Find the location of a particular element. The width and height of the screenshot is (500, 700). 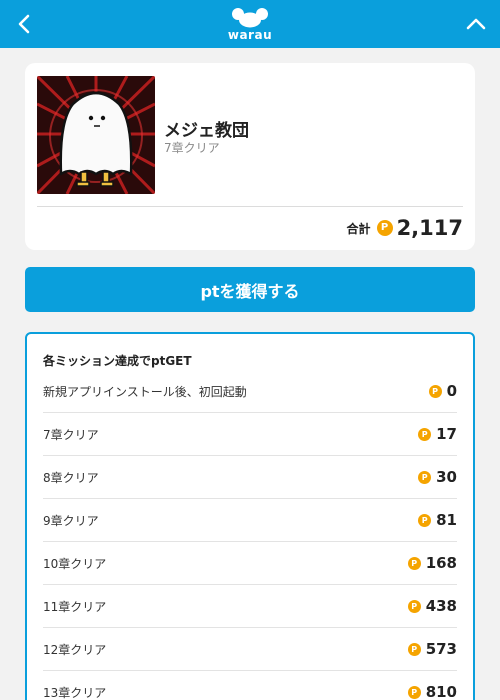

mission-label: 8章クリア is located at coordinates (71, 477).